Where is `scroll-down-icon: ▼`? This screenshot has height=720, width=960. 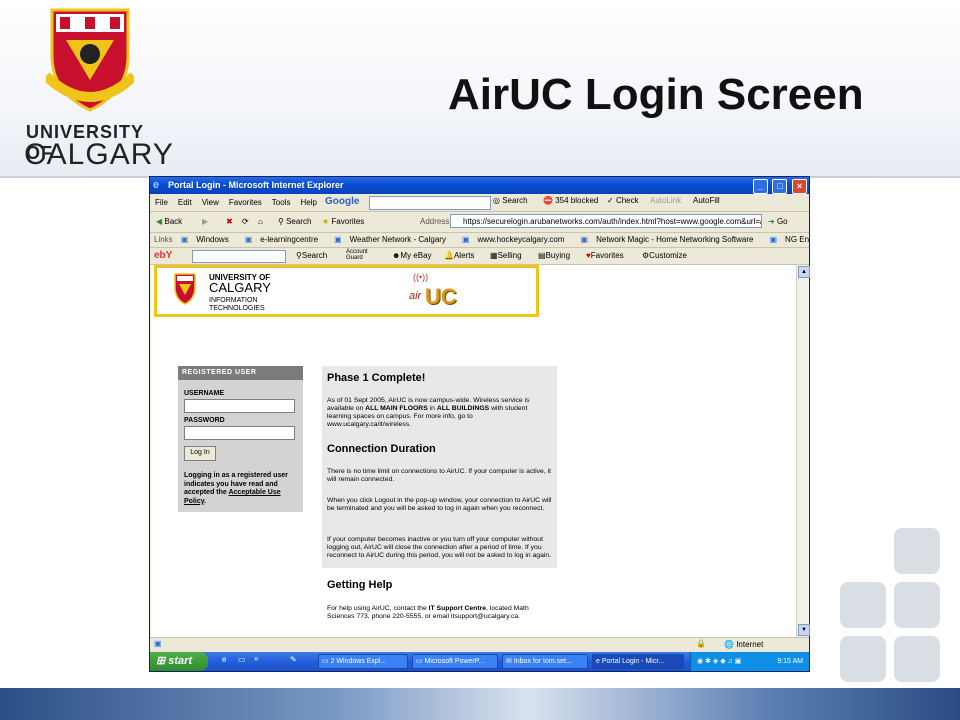
scroll-down-icon: ▼ is located at coordinates (804, 630).